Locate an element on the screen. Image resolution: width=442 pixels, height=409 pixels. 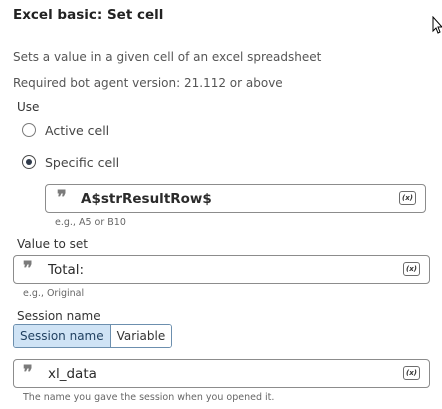
use-label: Use is located at coordinates (28, 107).